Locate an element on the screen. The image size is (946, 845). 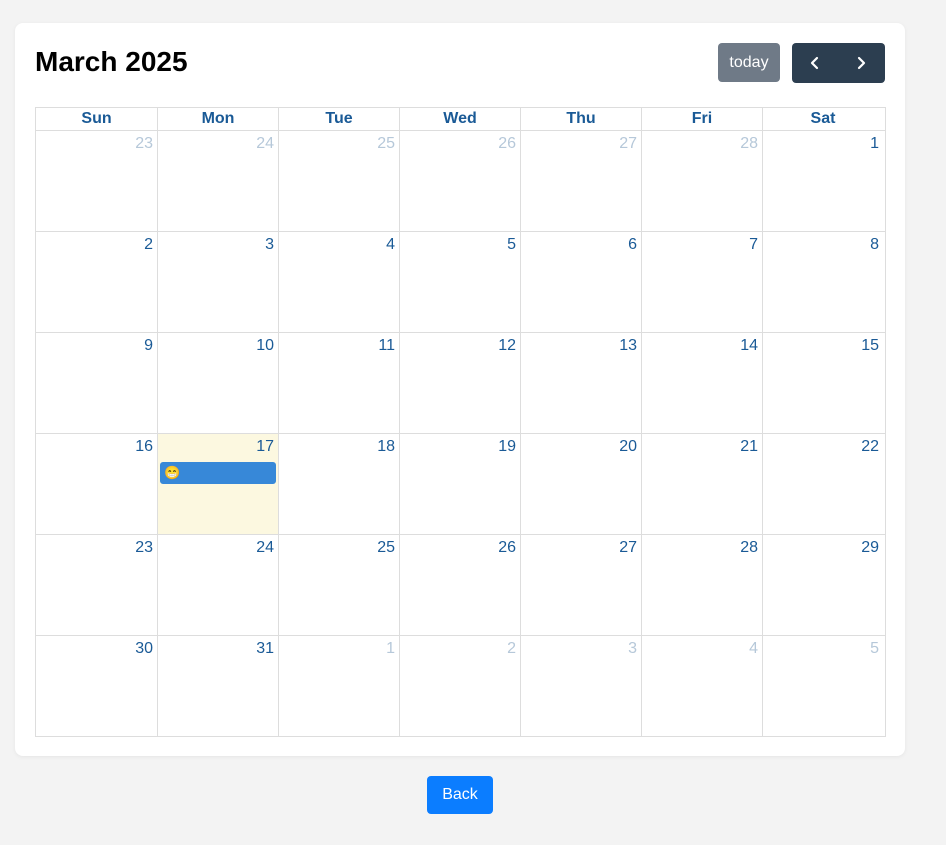
day-cell: 8 is located at coordinates (822, 282).